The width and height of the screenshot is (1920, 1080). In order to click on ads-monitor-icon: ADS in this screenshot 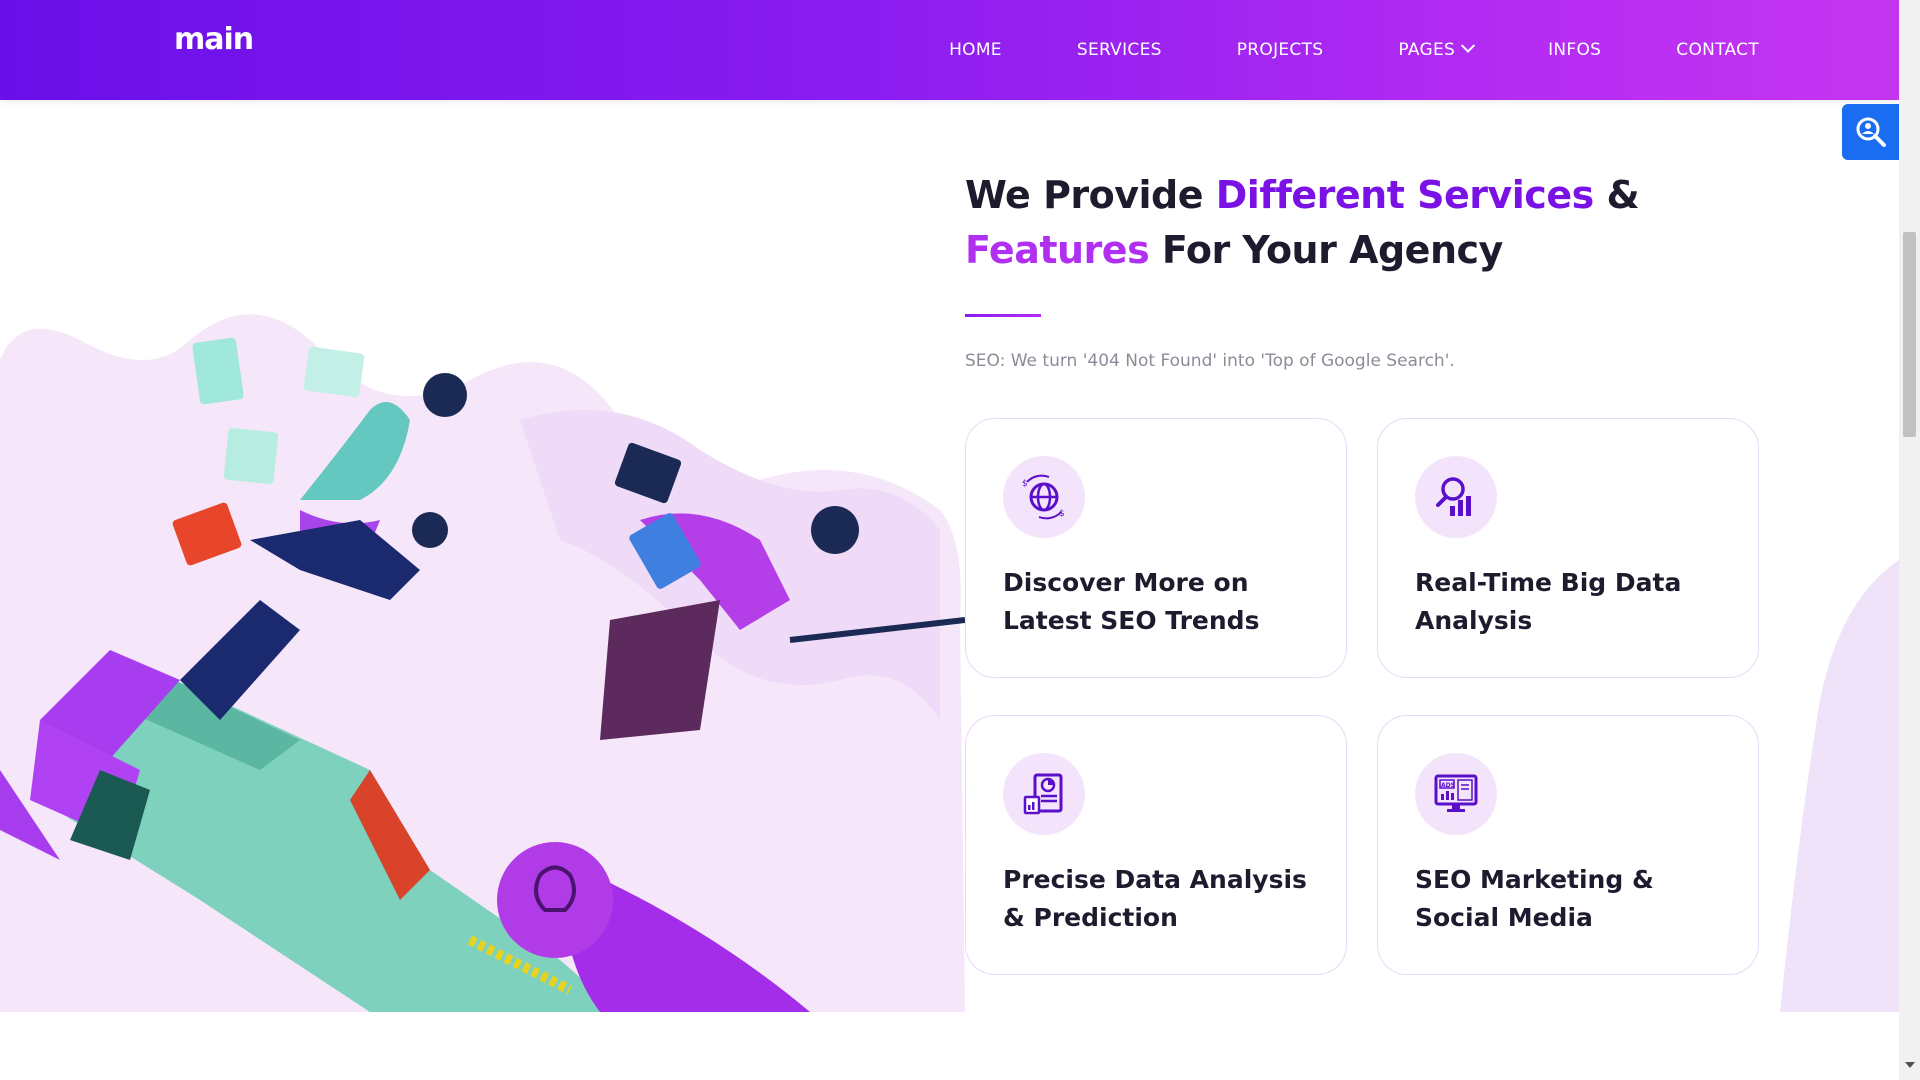, I will do `click(1456, 793)`.